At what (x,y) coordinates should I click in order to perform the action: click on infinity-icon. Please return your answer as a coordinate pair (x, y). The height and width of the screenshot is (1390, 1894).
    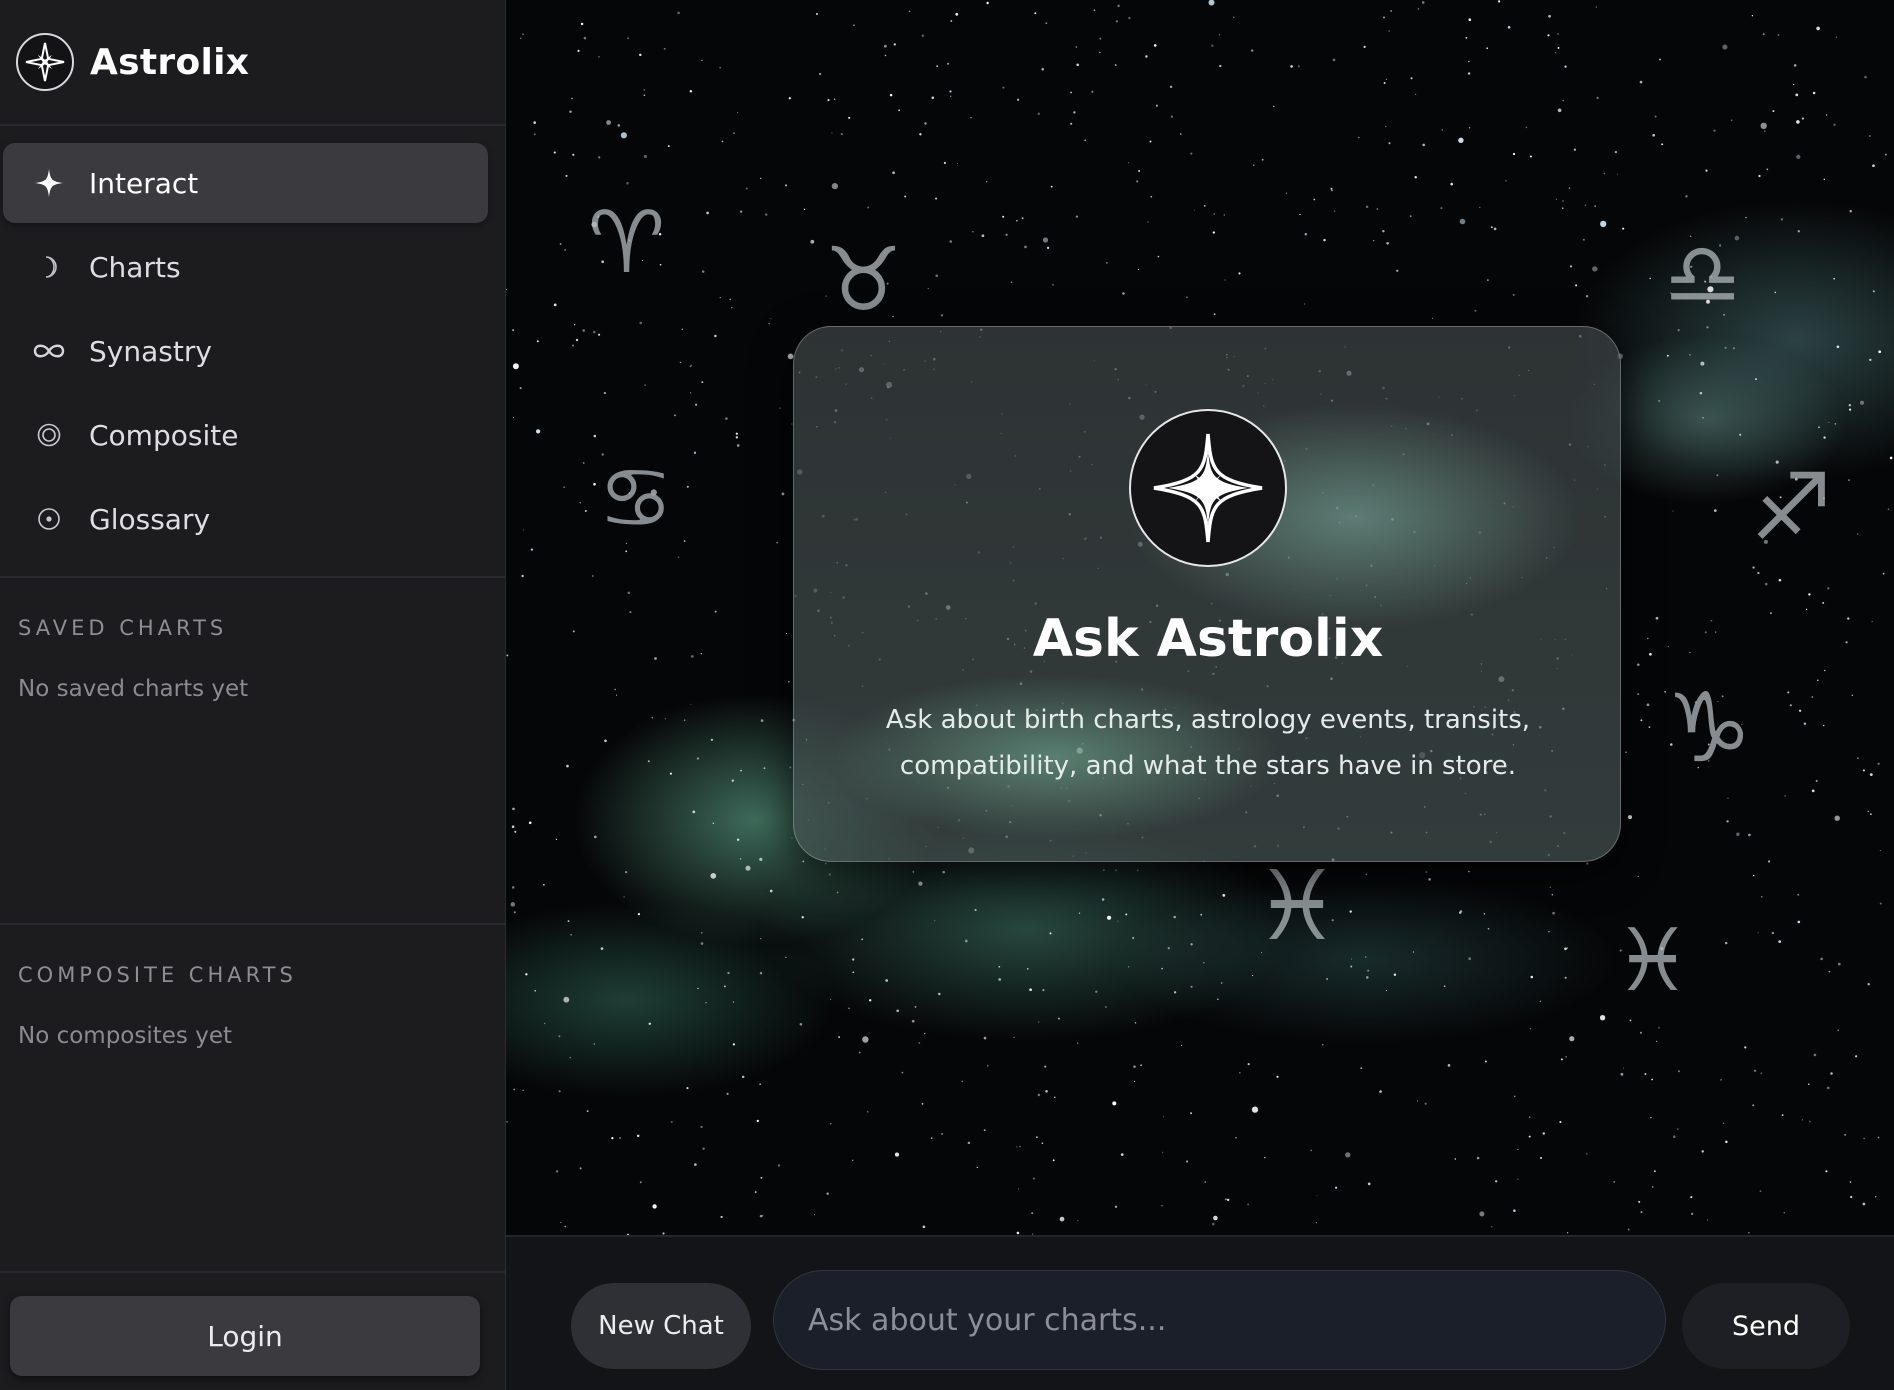
    Looking at the image, I should click on (49, 351).